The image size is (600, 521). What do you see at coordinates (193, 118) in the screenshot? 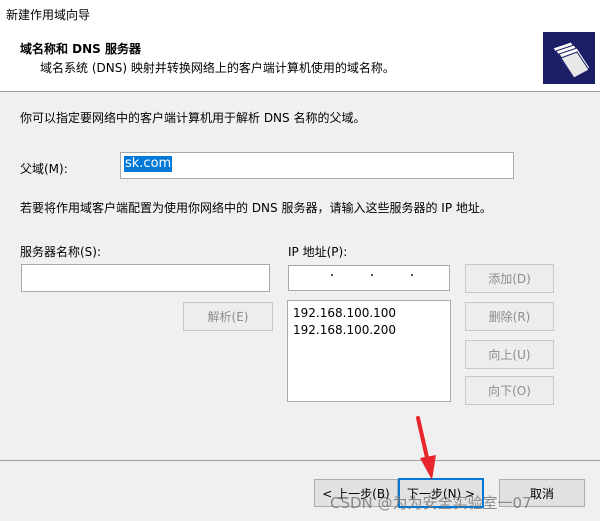
I see `intro-text: 你可以指定要网络中的客户端计算机用于解析 DNS 名称的父域。` at bounding box center [193, 118].